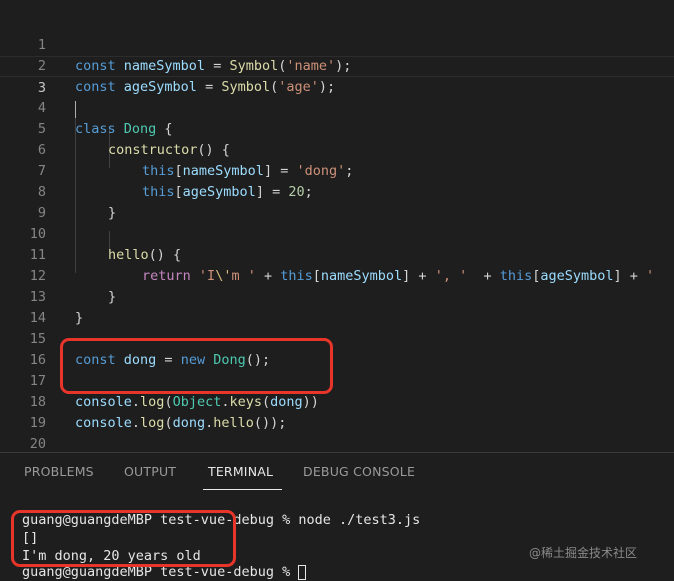  I want to click on code-line: 14, so click(337, 306).